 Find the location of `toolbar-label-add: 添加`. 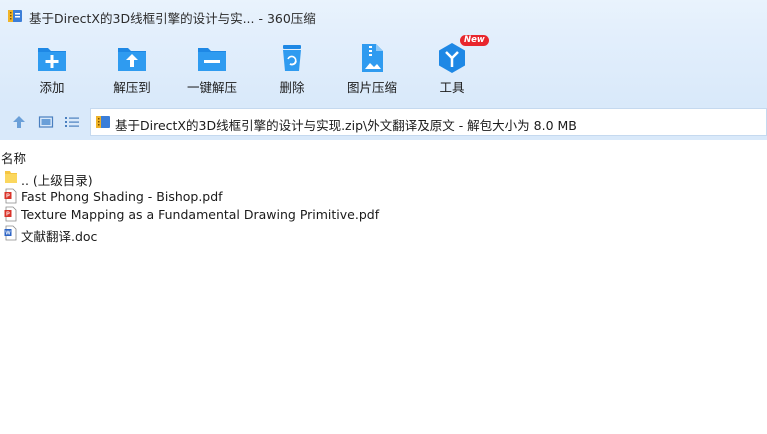

toolbar-label-add: 添加 is located at coordinates (52, 87).